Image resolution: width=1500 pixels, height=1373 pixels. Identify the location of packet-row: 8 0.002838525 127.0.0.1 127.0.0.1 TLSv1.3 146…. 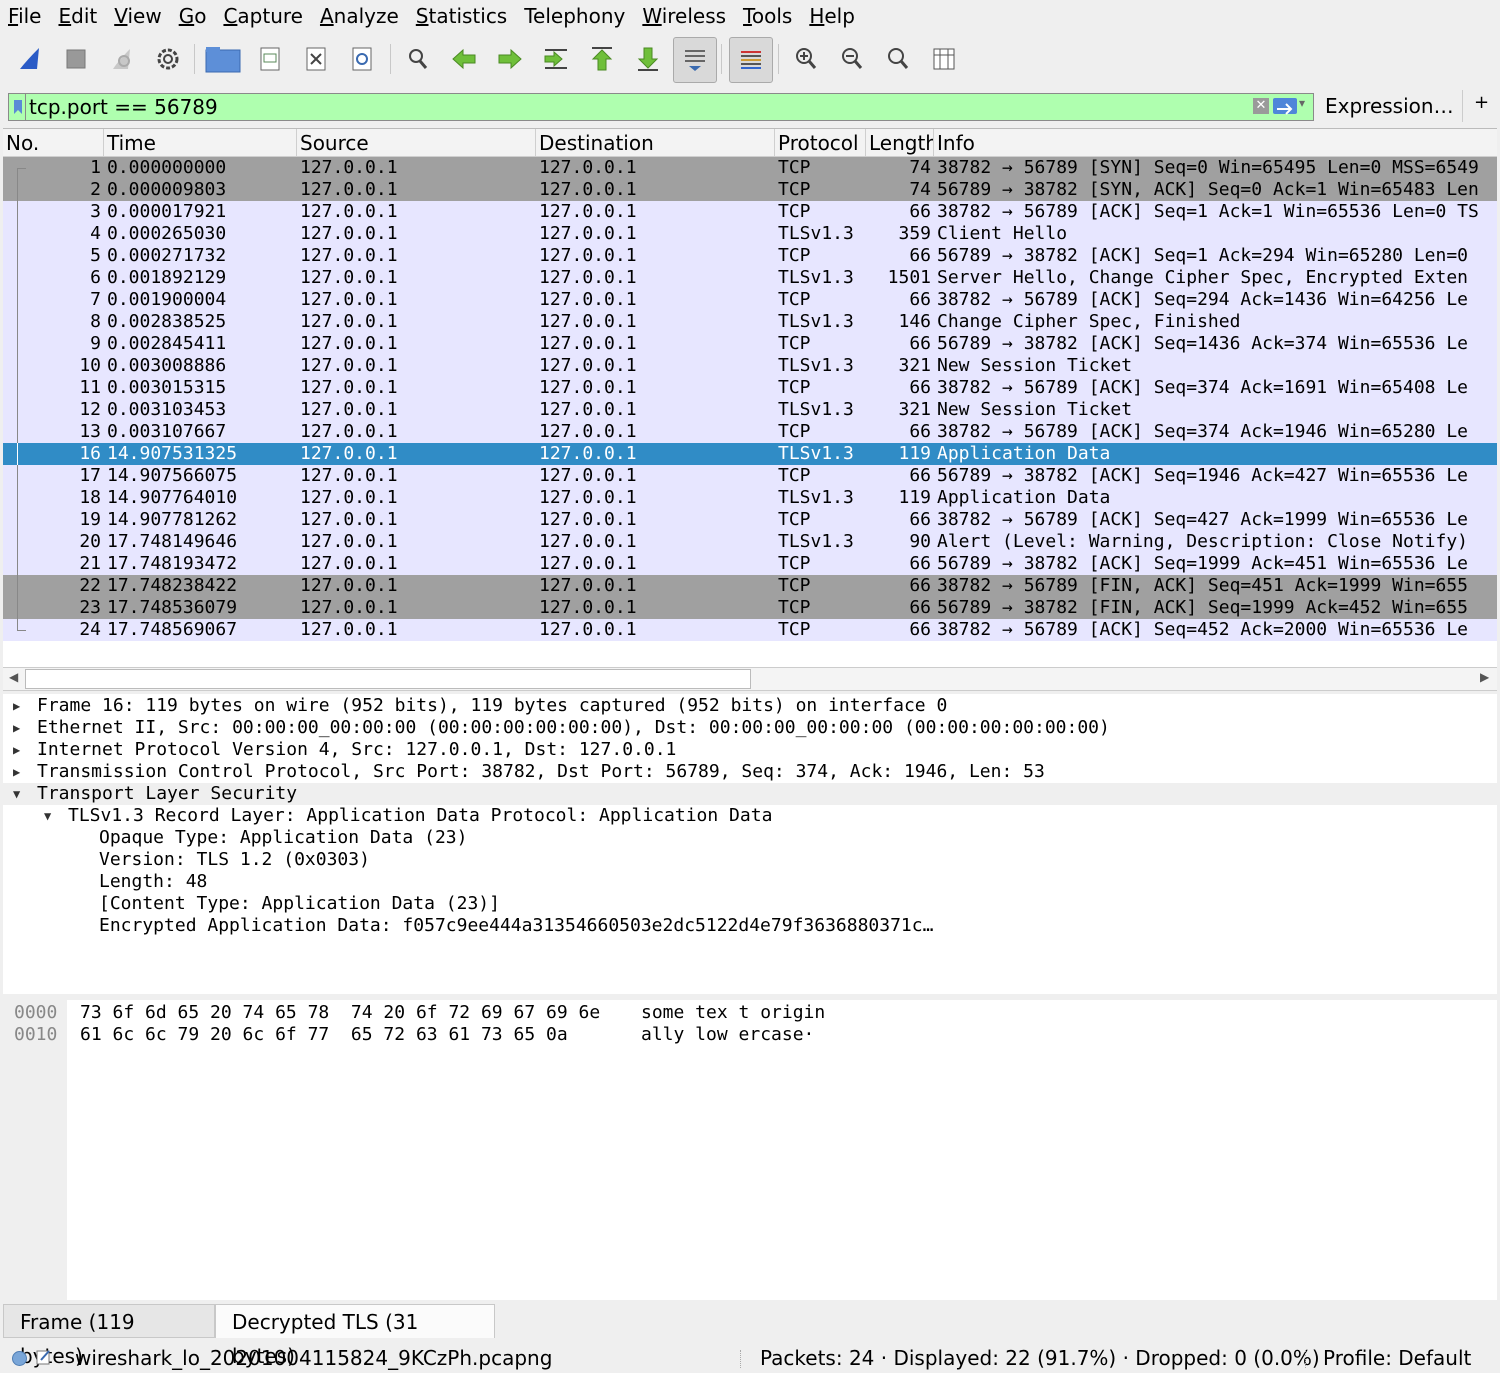
(750, 322).